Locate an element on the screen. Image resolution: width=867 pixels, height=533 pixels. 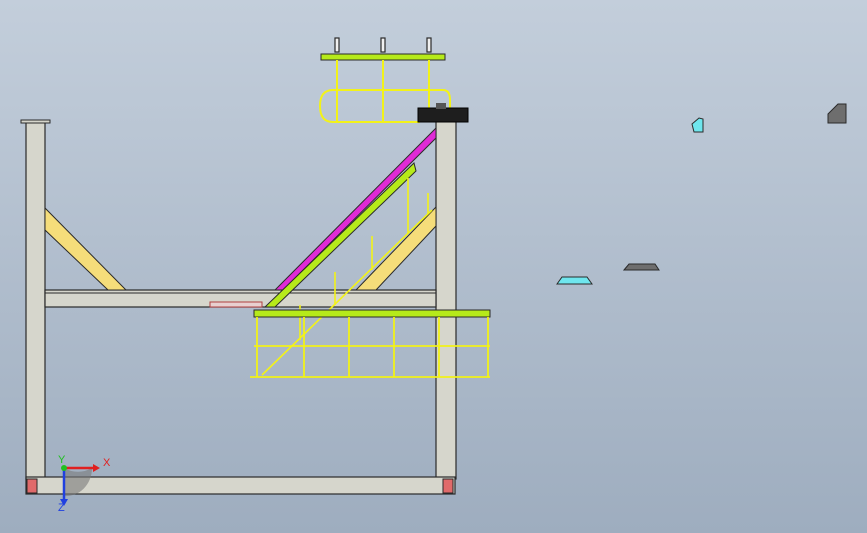
grating-block-tab is located at coordinates (441, 106).